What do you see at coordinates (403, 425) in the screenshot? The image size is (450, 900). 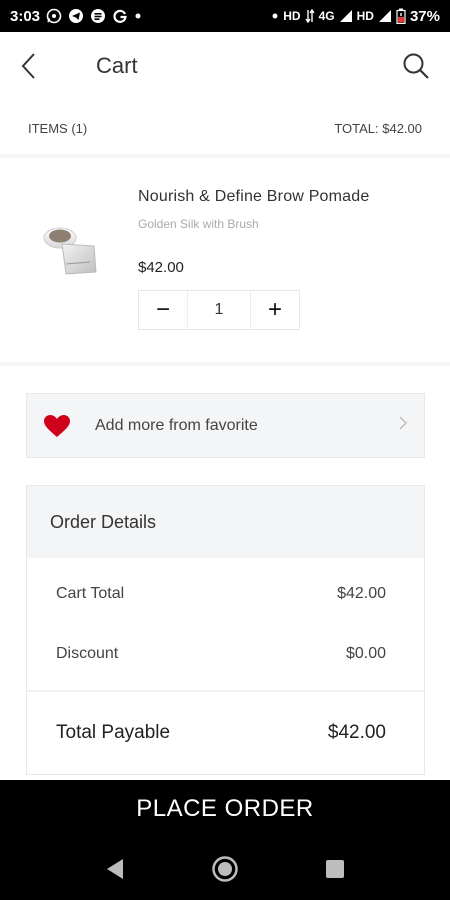 I see `chevron-right-icon` at bounding box center [403, 425].